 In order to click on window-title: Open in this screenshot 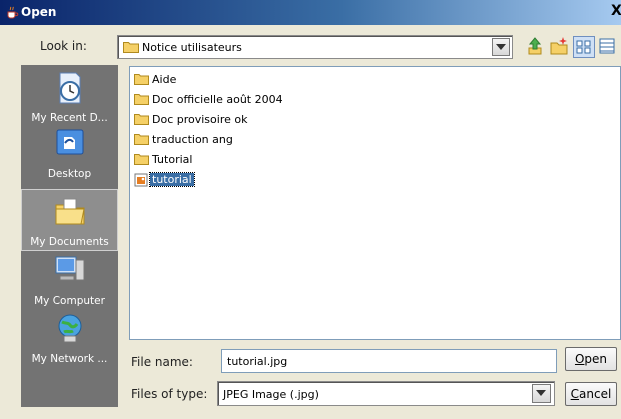, I will do `click(39, 12)`.